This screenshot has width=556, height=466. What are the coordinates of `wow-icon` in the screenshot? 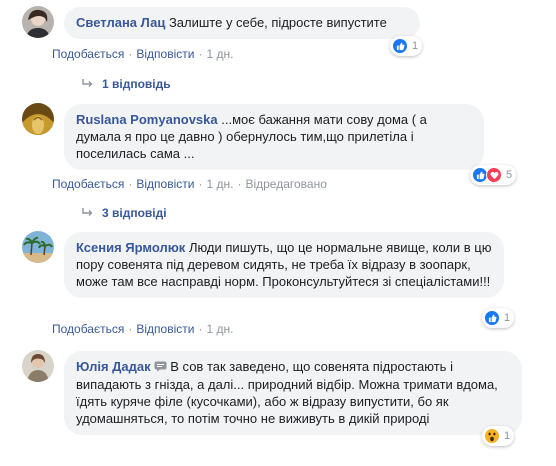 It's located at (492, 436).